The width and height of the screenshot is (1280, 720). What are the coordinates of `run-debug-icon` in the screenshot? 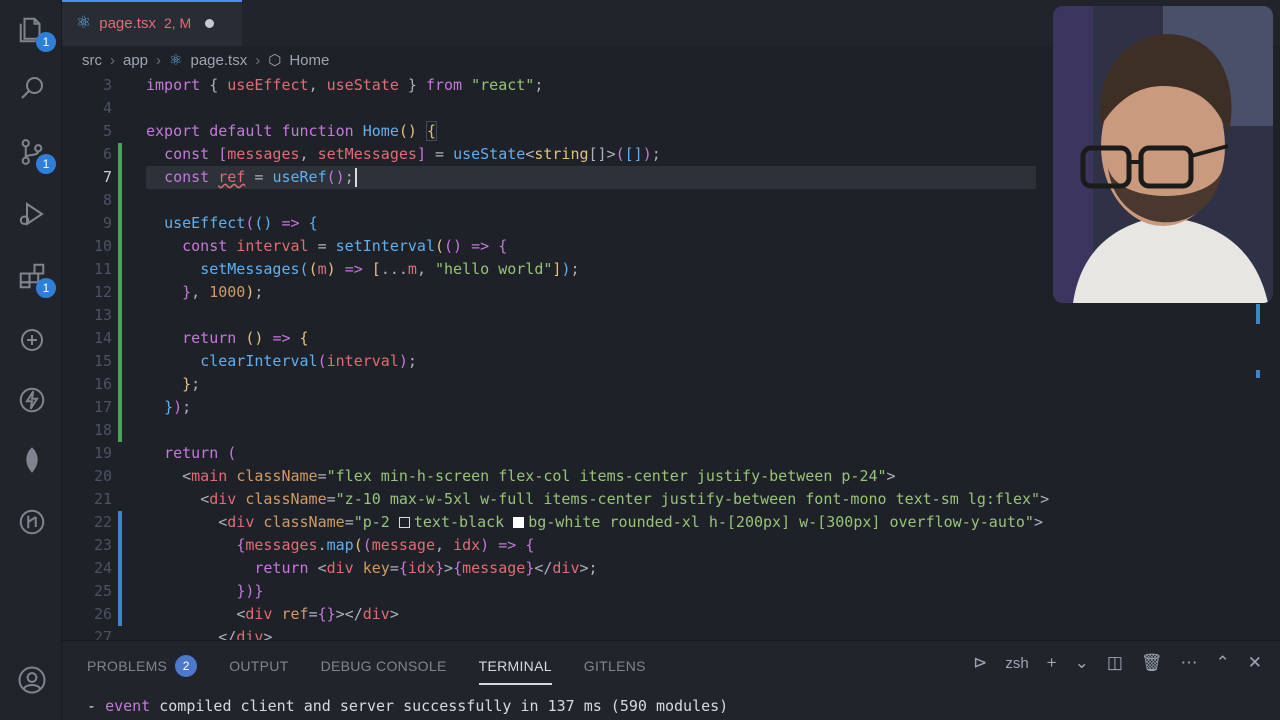 It's located at (32, 214).